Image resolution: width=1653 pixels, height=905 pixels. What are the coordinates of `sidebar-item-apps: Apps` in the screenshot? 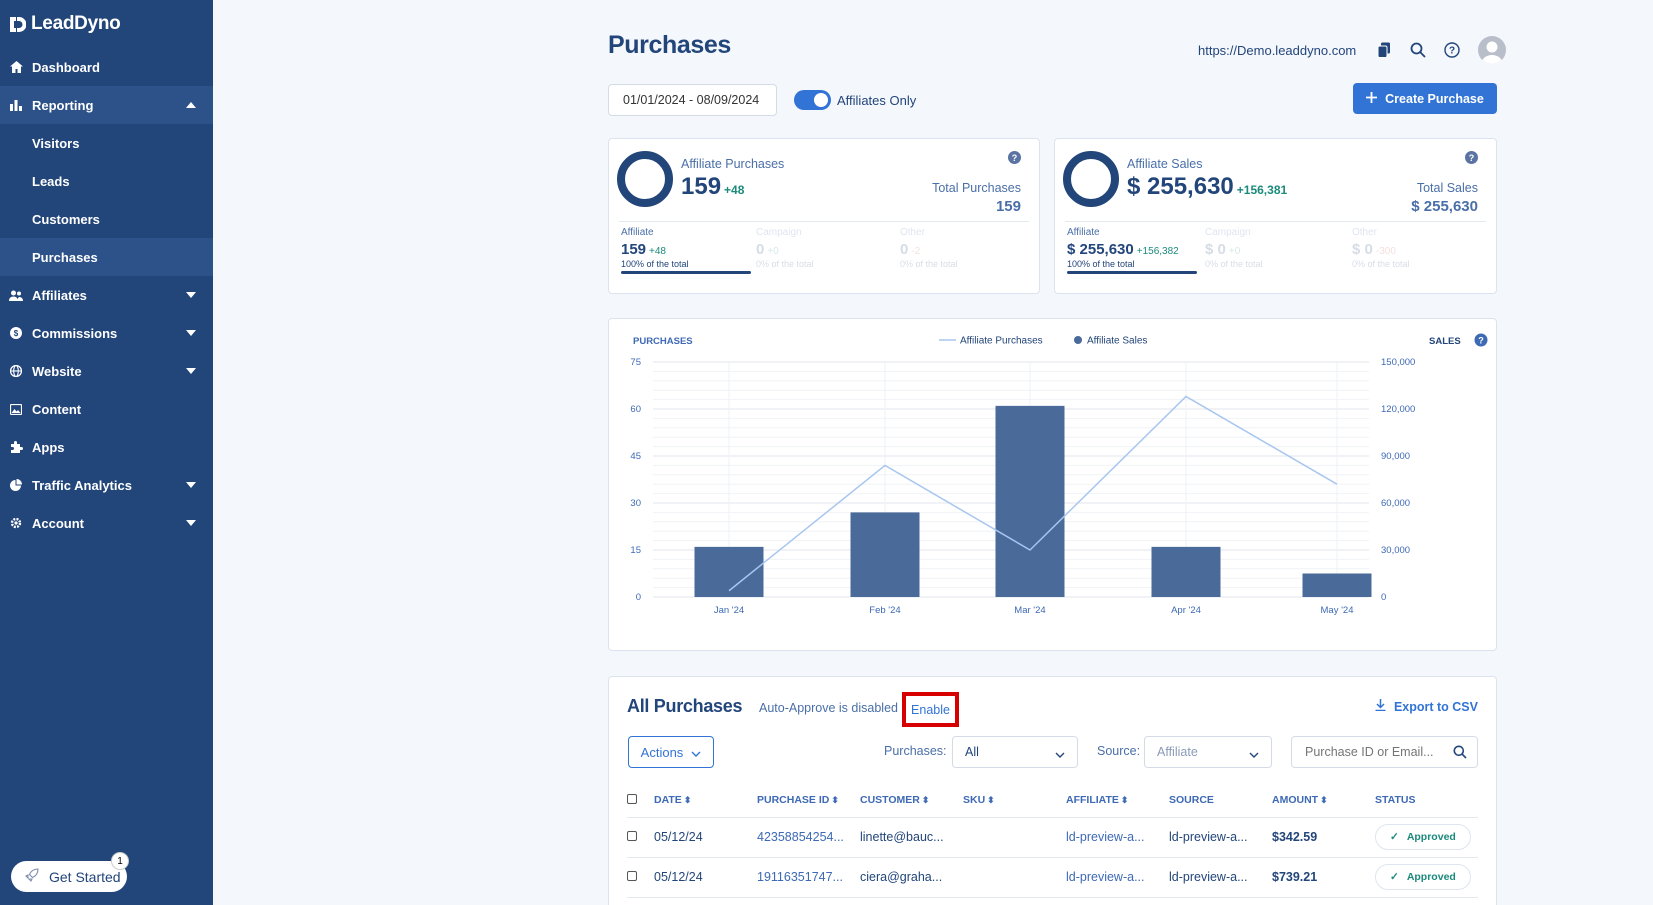 It's located at (106, 447).